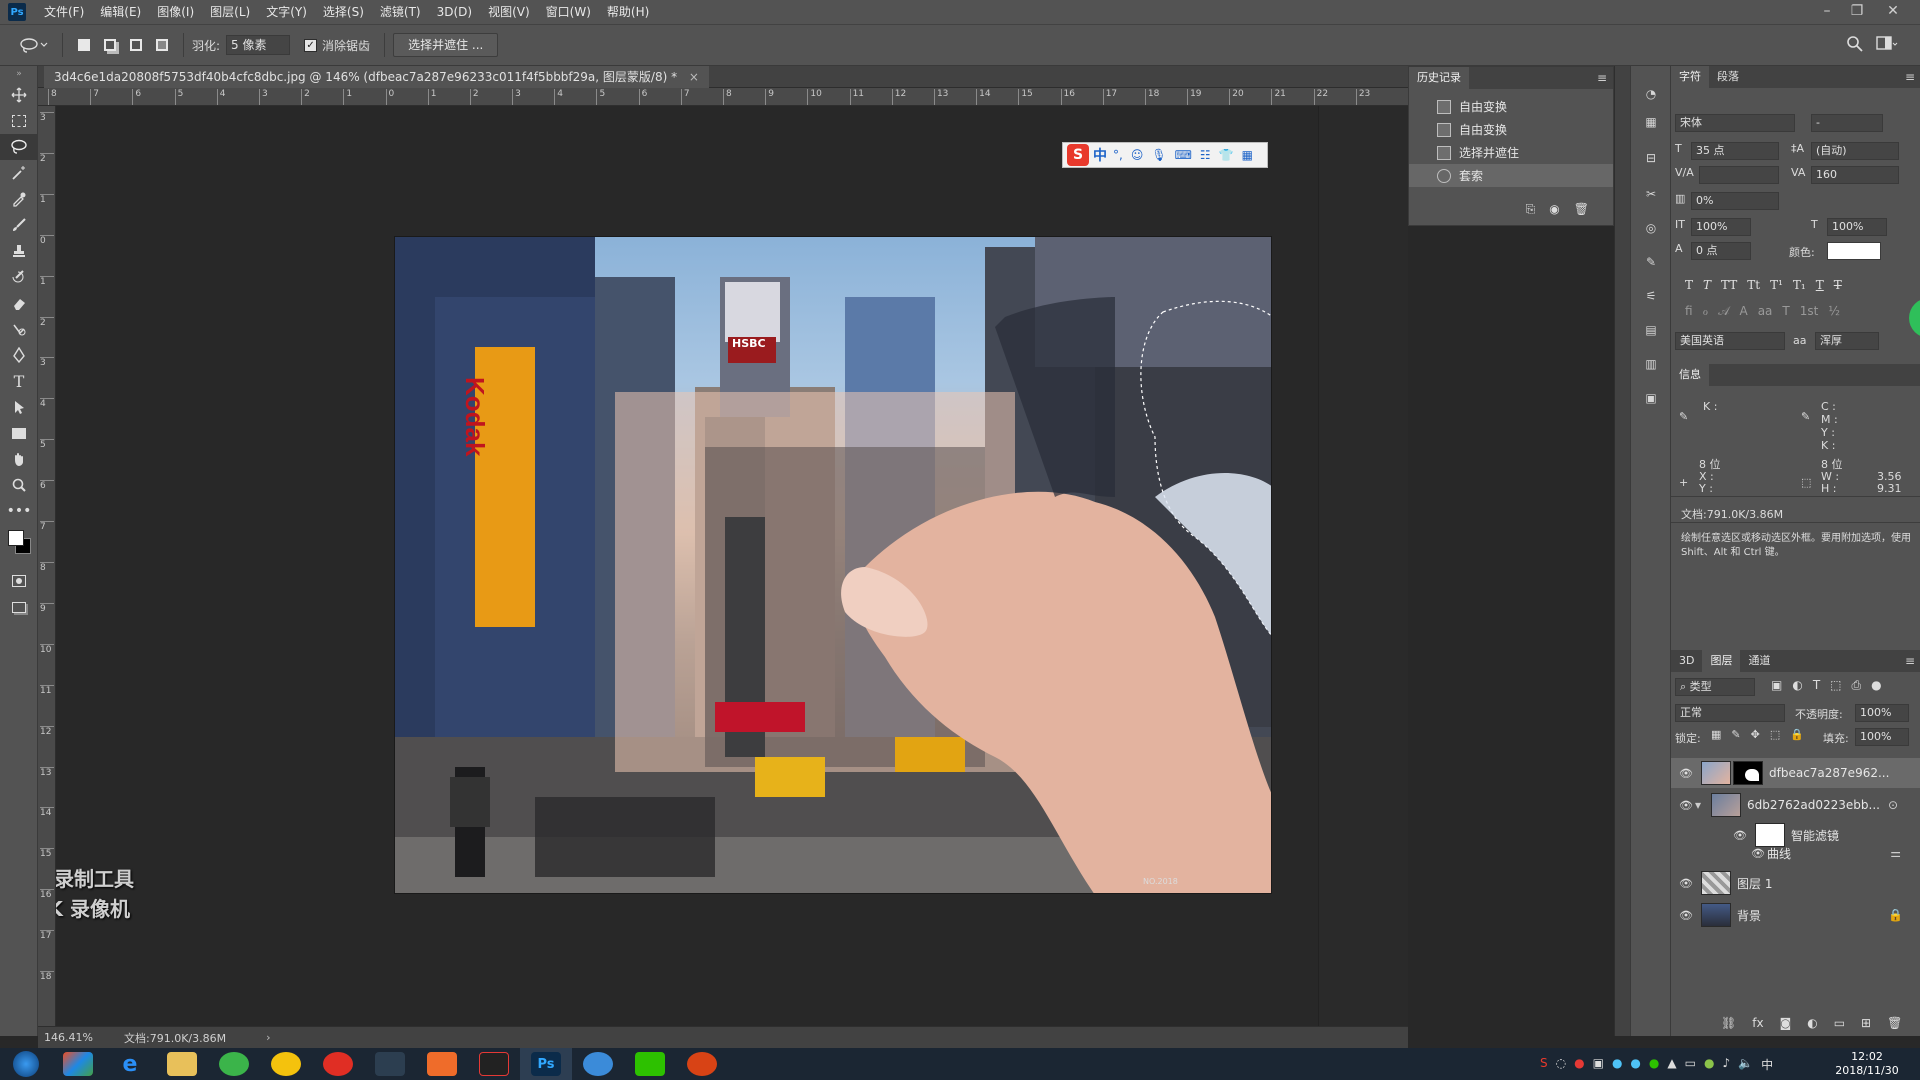  What do you see at coordinates (1158, 155) in the screenshot?
I see `ime-voice-icon: 🎙` at bounding box center [1158, 155].